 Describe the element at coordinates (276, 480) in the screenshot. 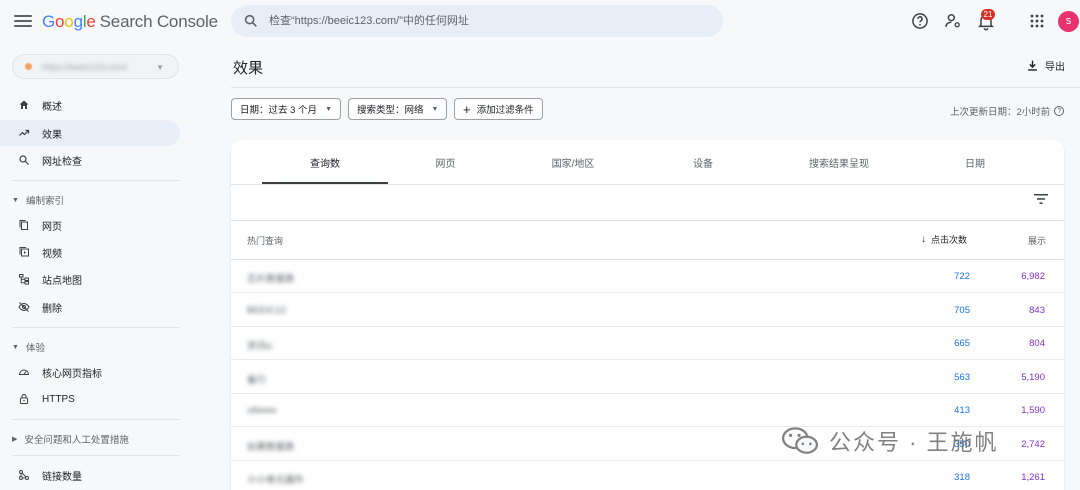

I see `query-cell: 小小单元器件` at that location.